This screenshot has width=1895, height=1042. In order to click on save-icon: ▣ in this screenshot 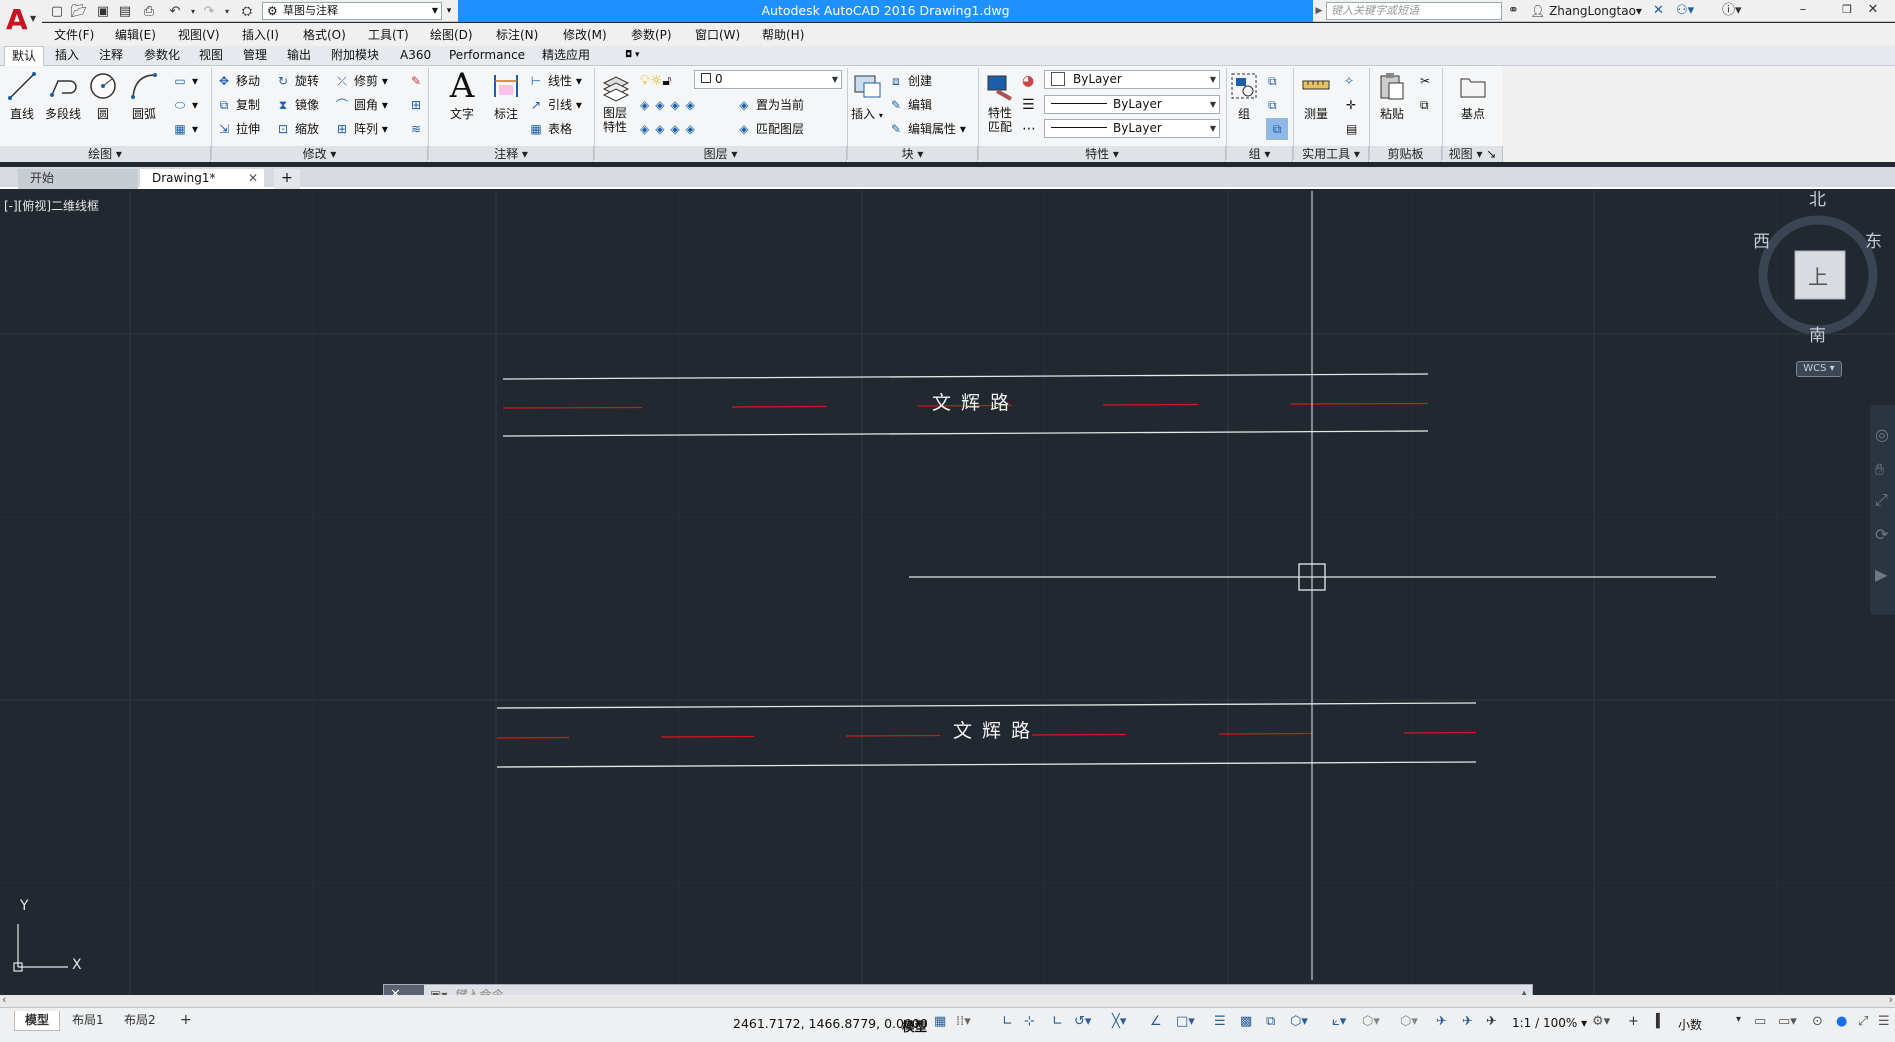, I will do `click(103, 11)`.